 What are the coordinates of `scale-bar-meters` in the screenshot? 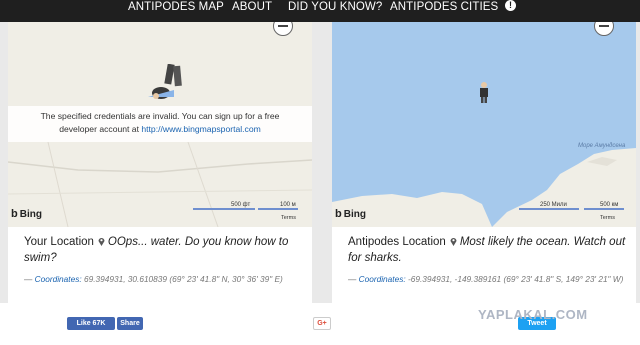 It's located at (278, 209).